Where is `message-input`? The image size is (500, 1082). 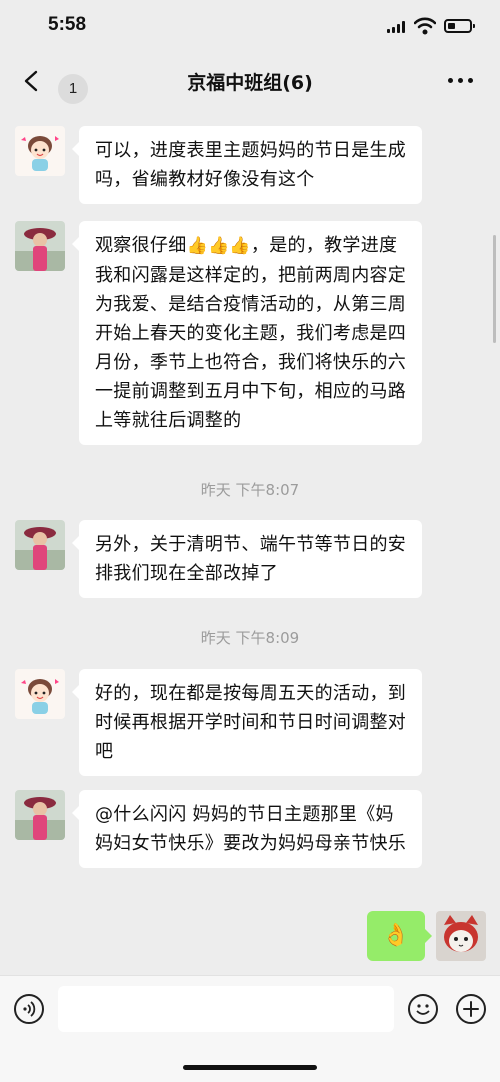
message-input is located at coordinates (226, 1009).